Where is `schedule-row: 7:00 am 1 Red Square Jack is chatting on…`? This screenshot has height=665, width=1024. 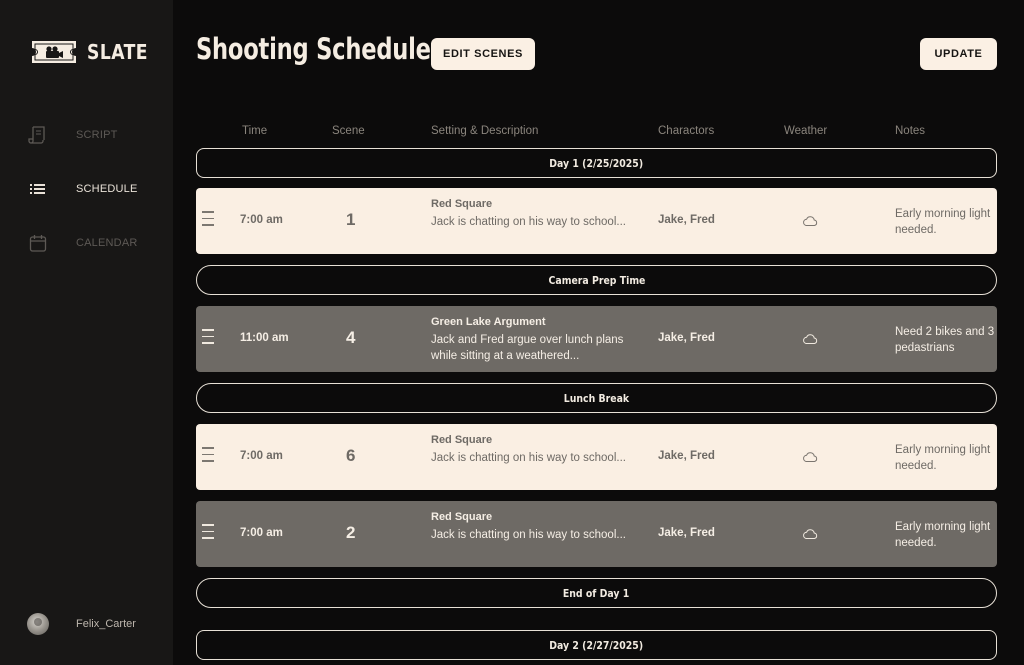
schedule-row: 7:00 am 1 Red Square Jack is chatting on… is located at coordinates (596, 221).